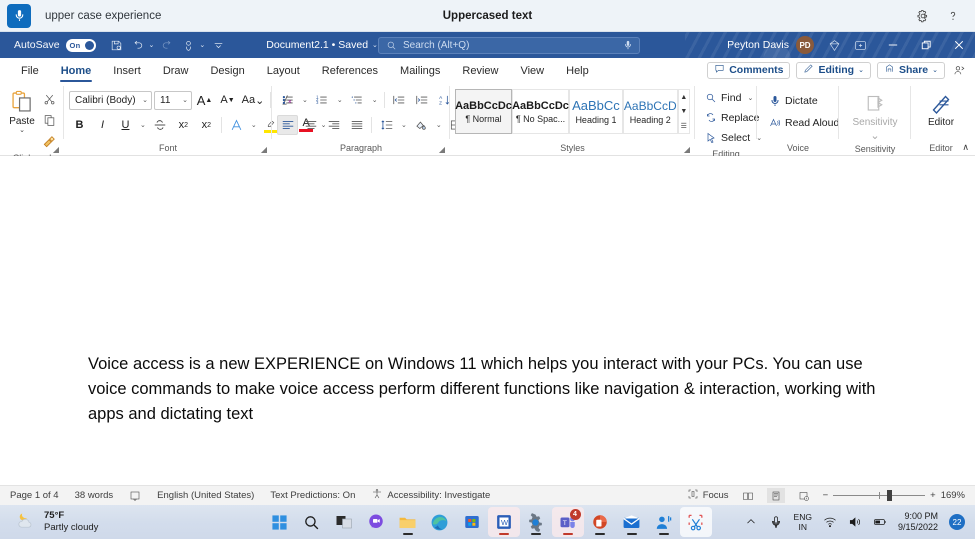 The image size is (975, 548). What do you see at coordinates (188, 45) in the screenshot?
I see `touch-icon` at bounding box center [188, 45].